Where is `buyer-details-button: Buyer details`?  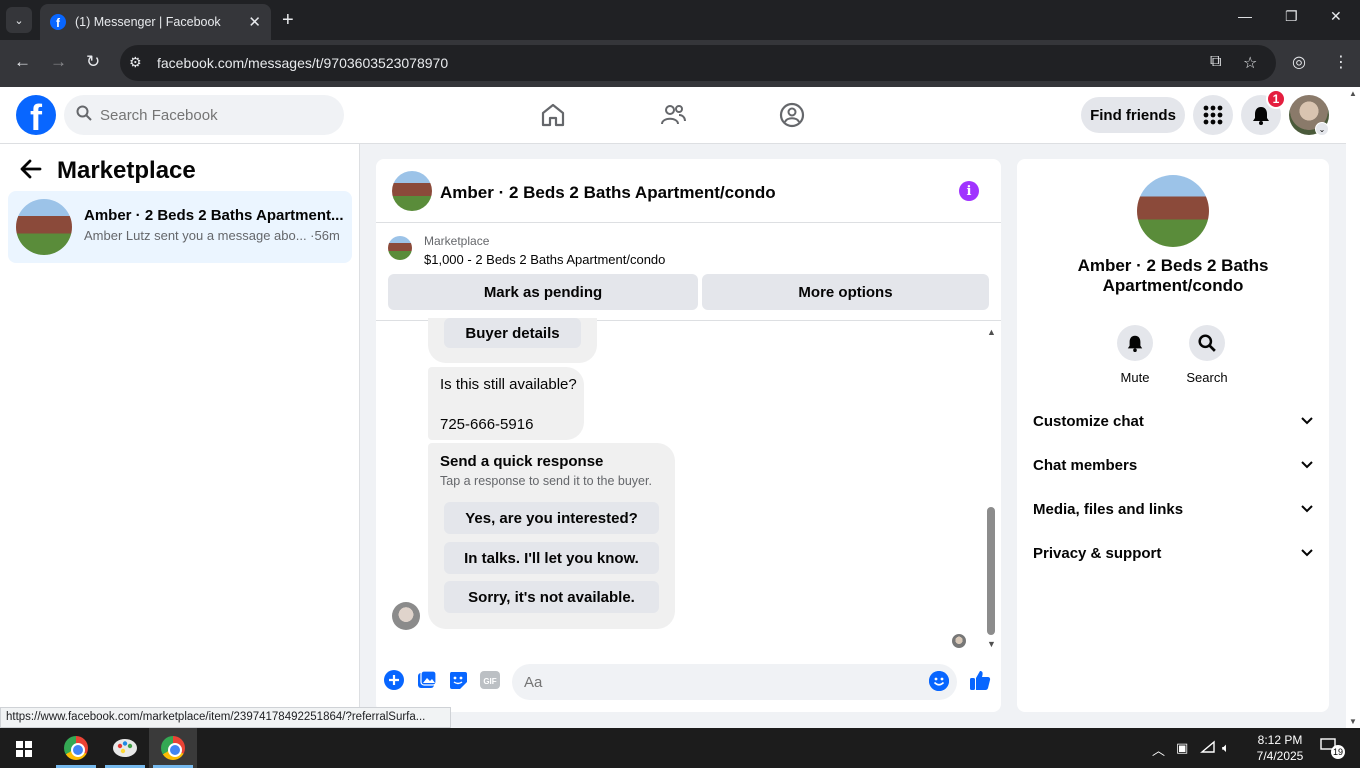
buyer-details-button: Buyer details is located at coordinates (512, 333).